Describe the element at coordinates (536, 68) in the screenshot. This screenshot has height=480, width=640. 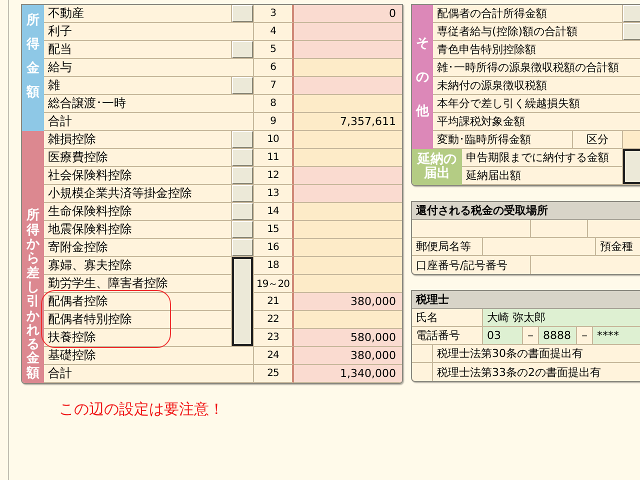
I see `row-label: 雑･一時所得の源泉徴収税額の合計額` at that location.